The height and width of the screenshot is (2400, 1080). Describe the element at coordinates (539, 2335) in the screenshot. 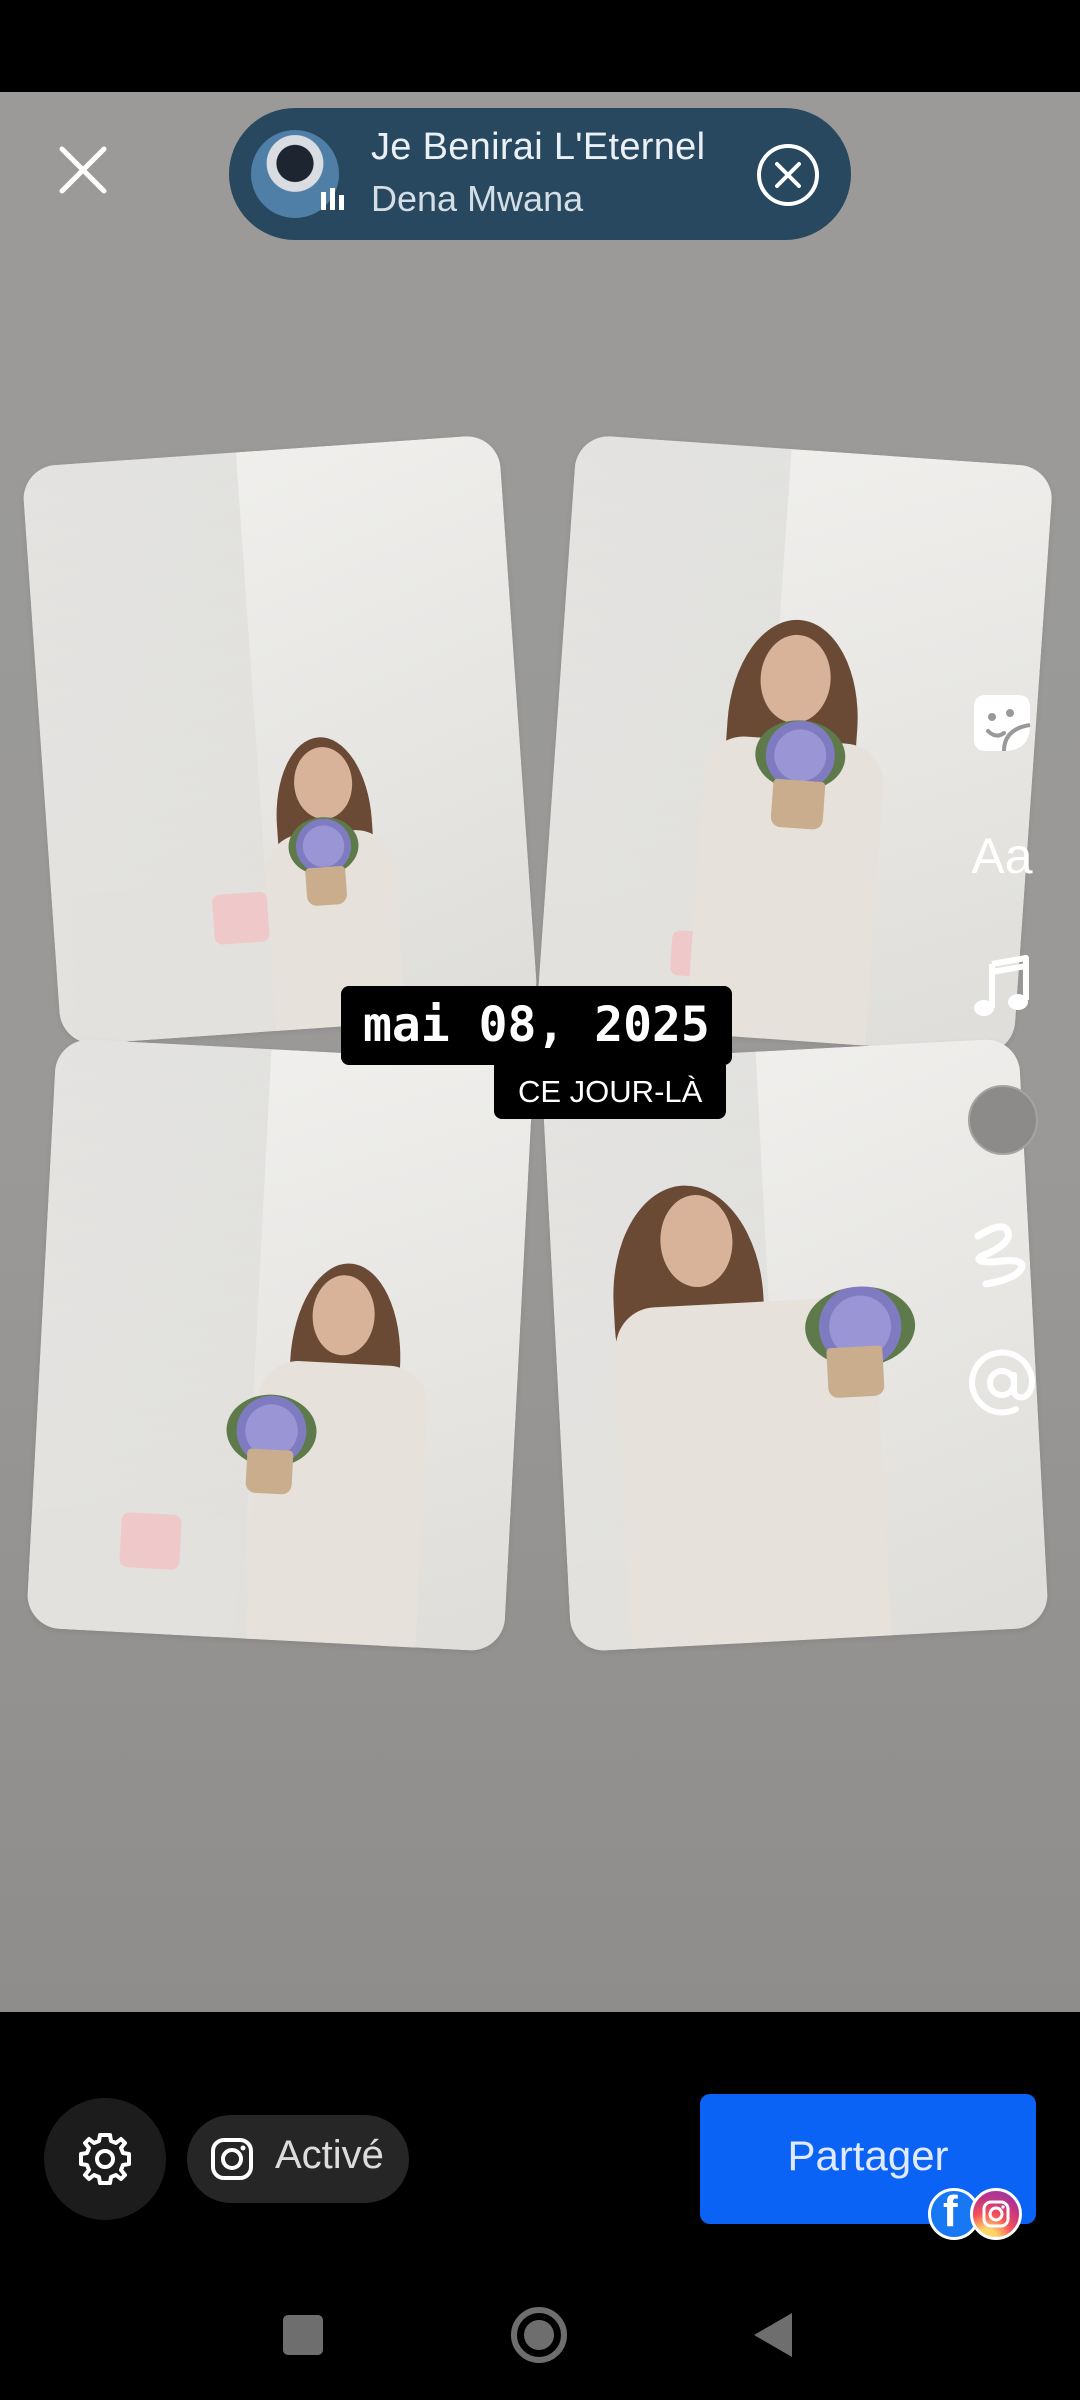

I see `home-button` at that location.